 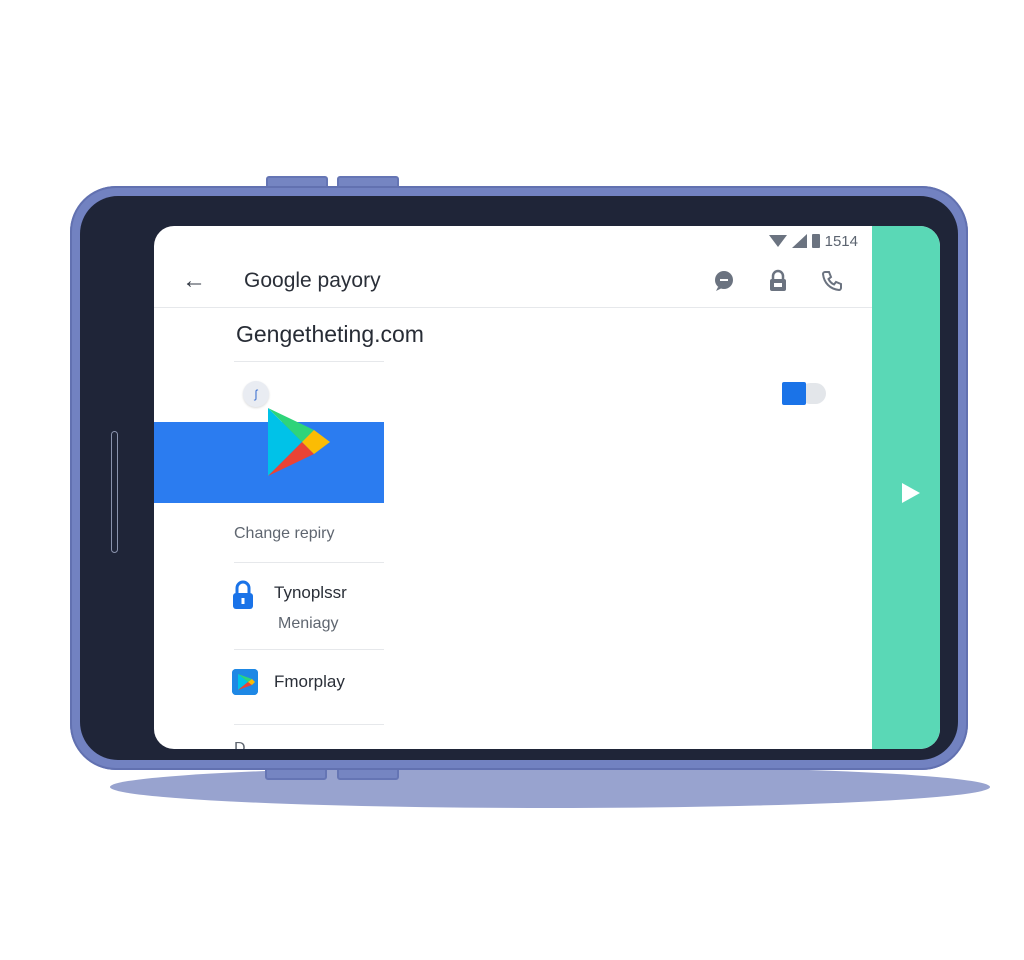 I want to click on status-bar: 1514, so click(x=813, y=241).